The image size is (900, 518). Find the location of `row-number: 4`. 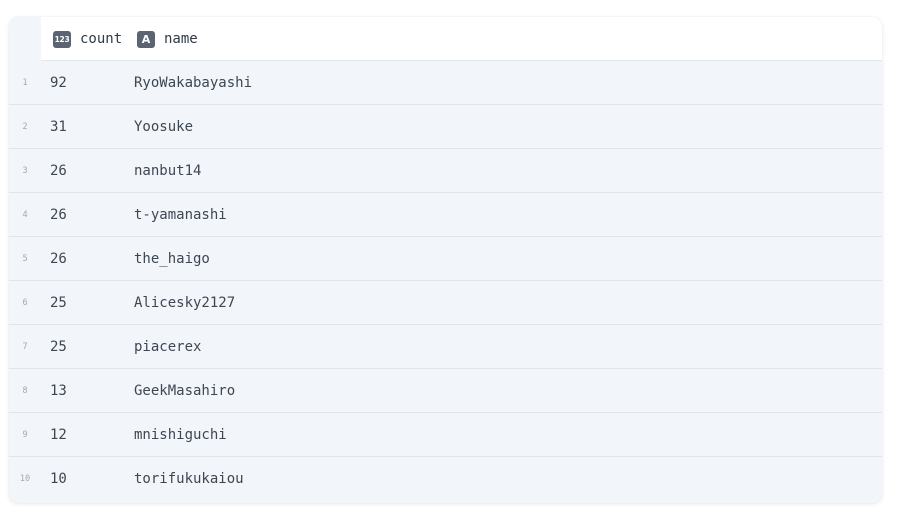

row-number: 4 is located at coordinates (25, 215).